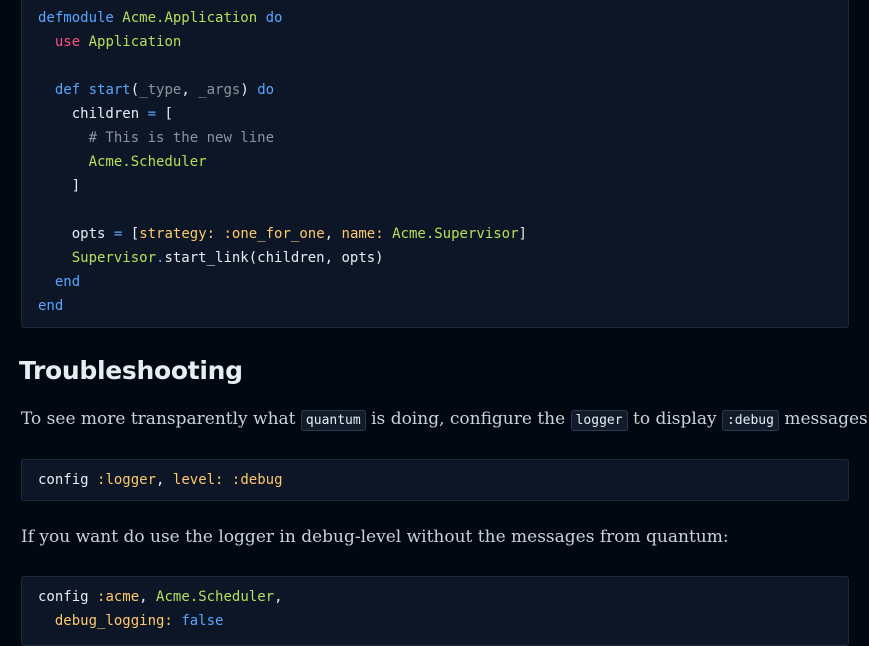 Image resolution: width=869 pixels, height=646 pixels. I want to click on code-line: config :acme, Acme.Scheduler,, so click(160, 597).